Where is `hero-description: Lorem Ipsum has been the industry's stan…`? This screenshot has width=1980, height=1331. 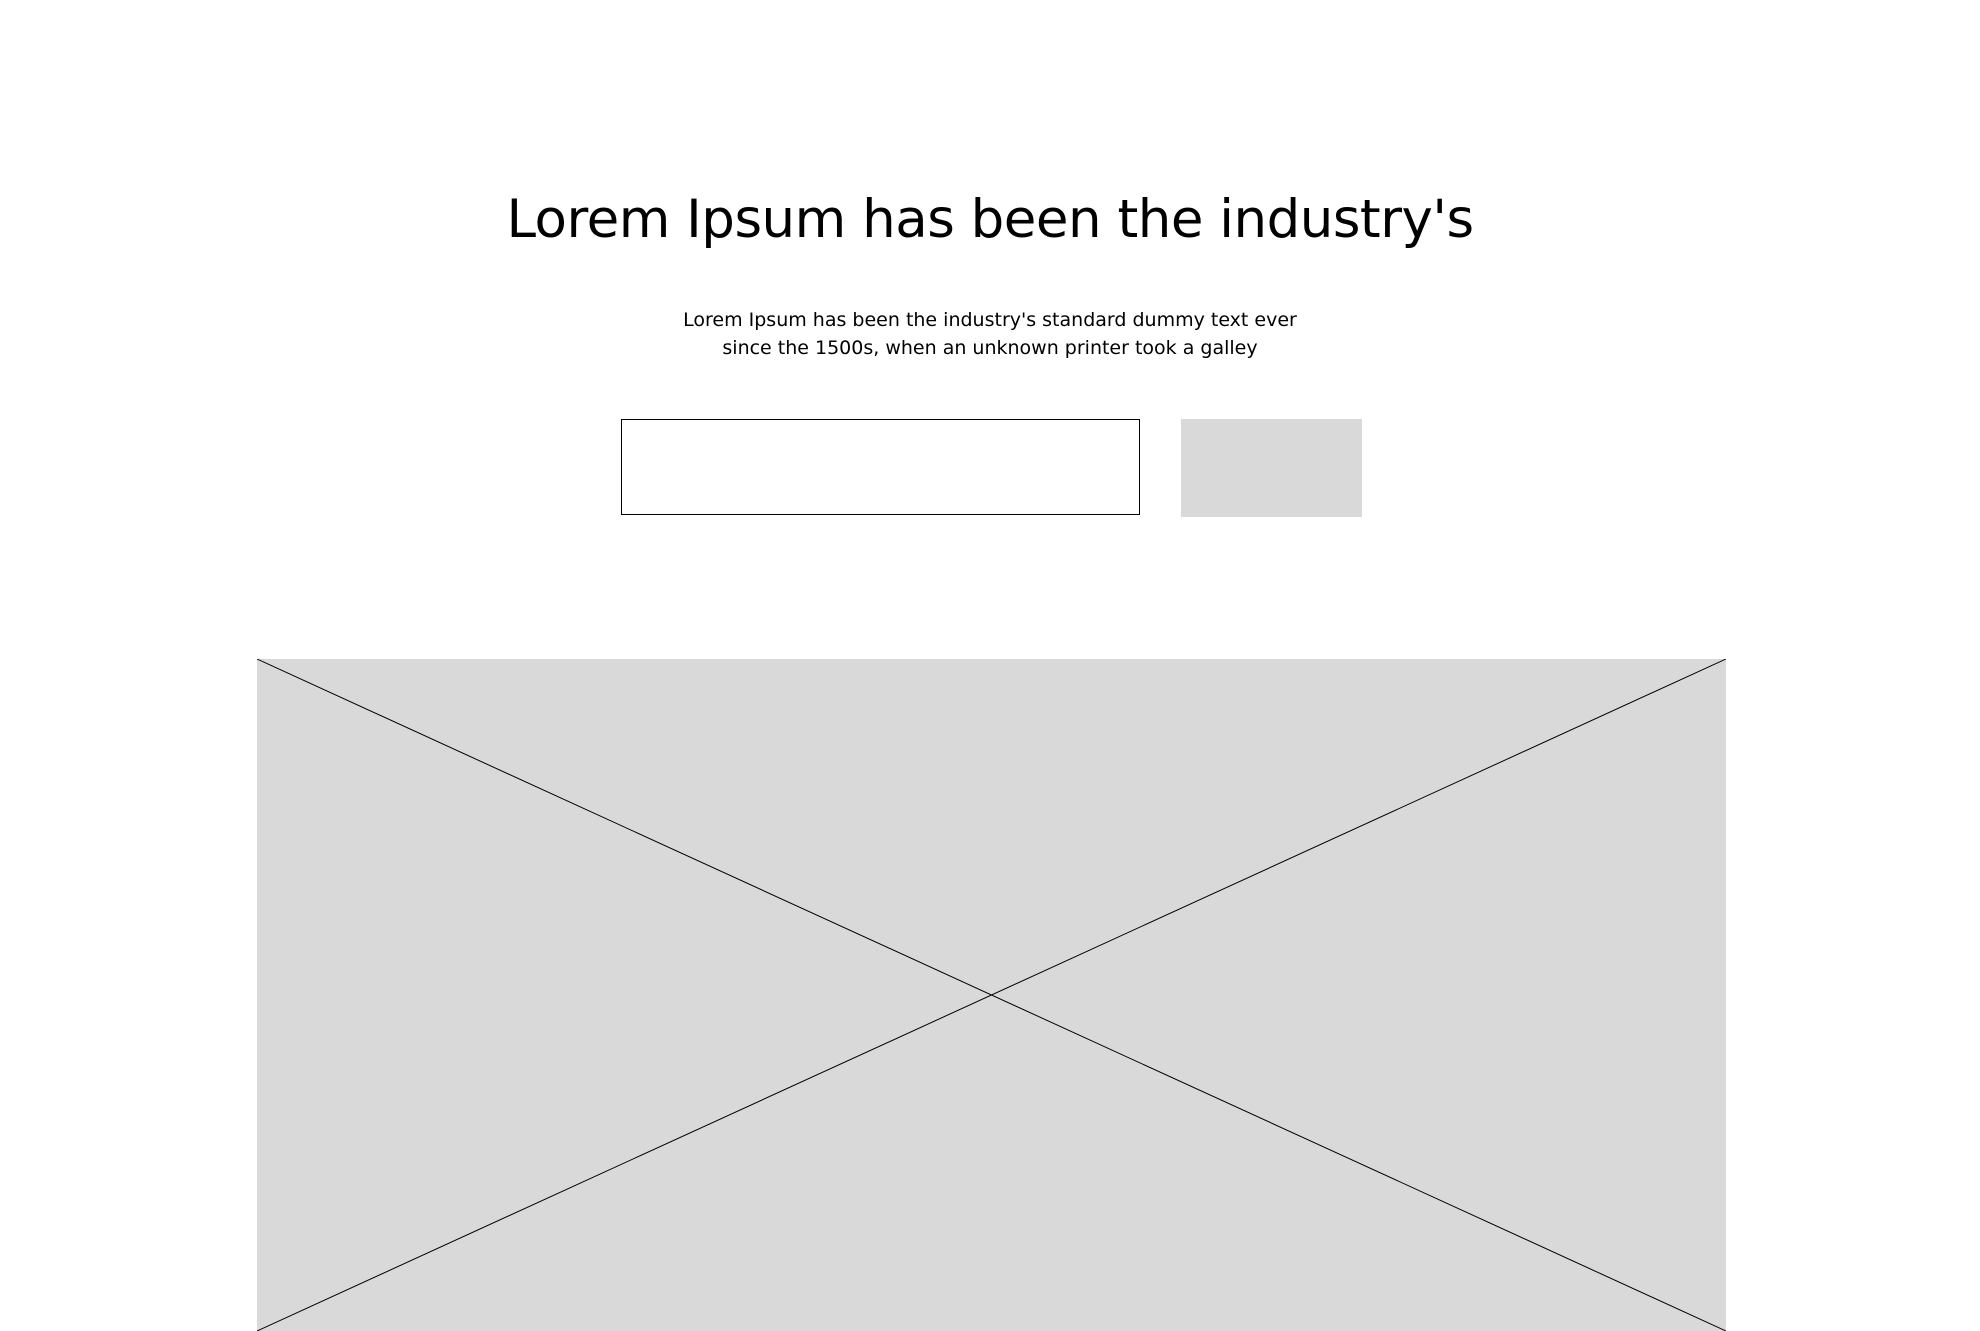 hero-description: Lorem Ipsum has been the industry's stan… is located at coordinates (990, 334).